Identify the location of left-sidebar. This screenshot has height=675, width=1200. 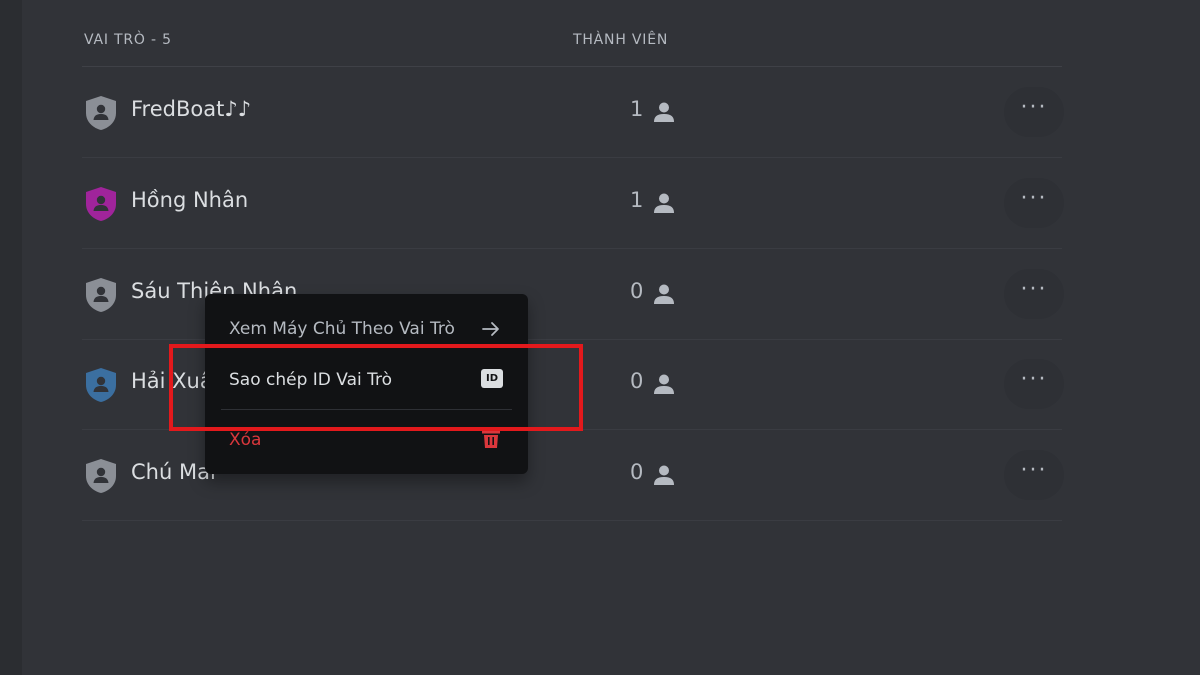
(11, 337).